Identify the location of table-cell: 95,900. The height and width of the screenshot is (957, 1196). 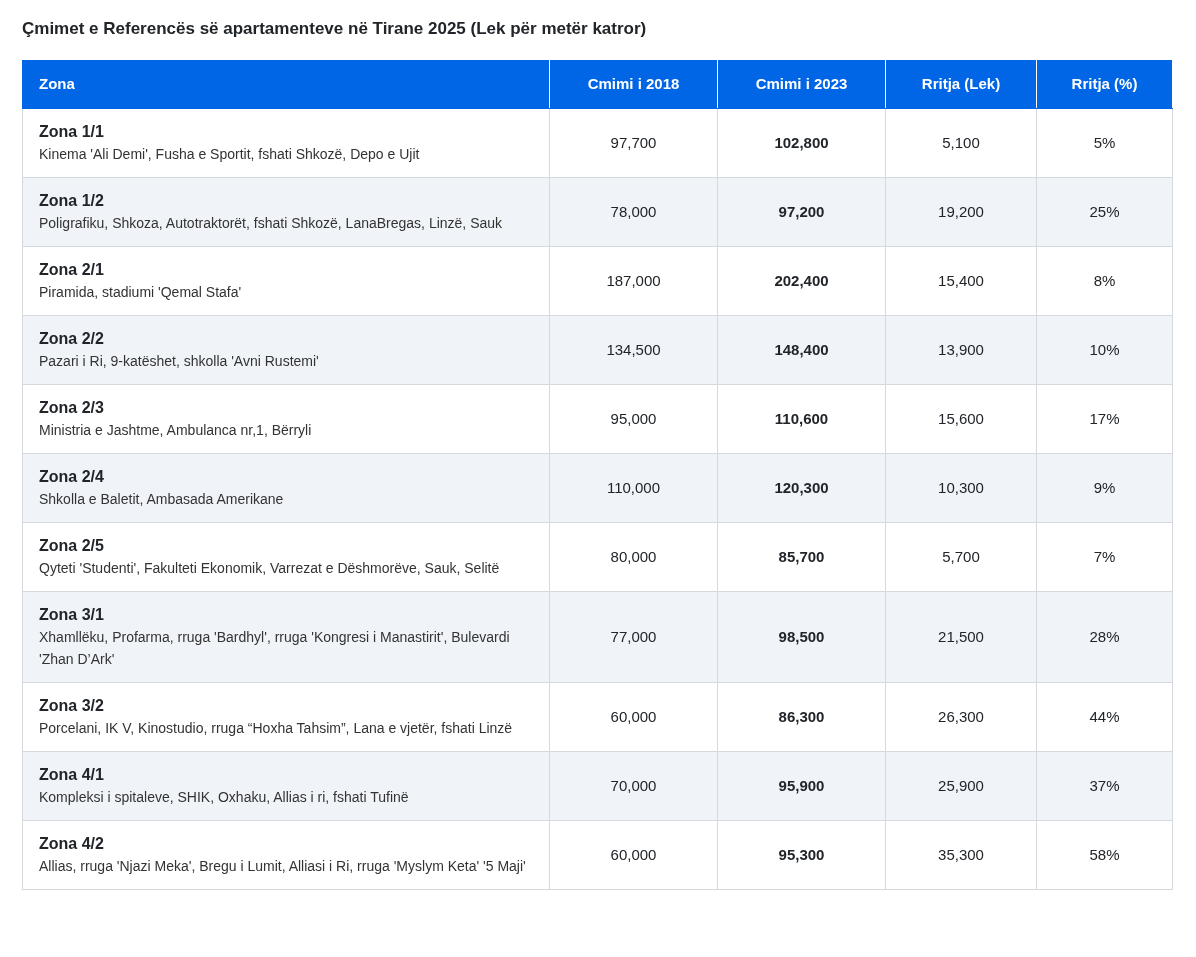
(801, 786).